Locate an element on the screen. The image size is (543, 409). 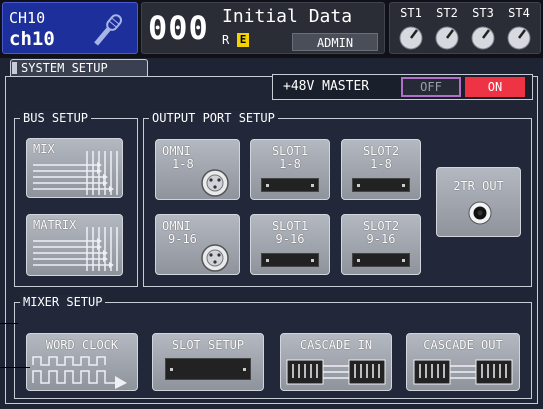
word-clock-label: WORD CLOCK is located at coordinates (82, 345).